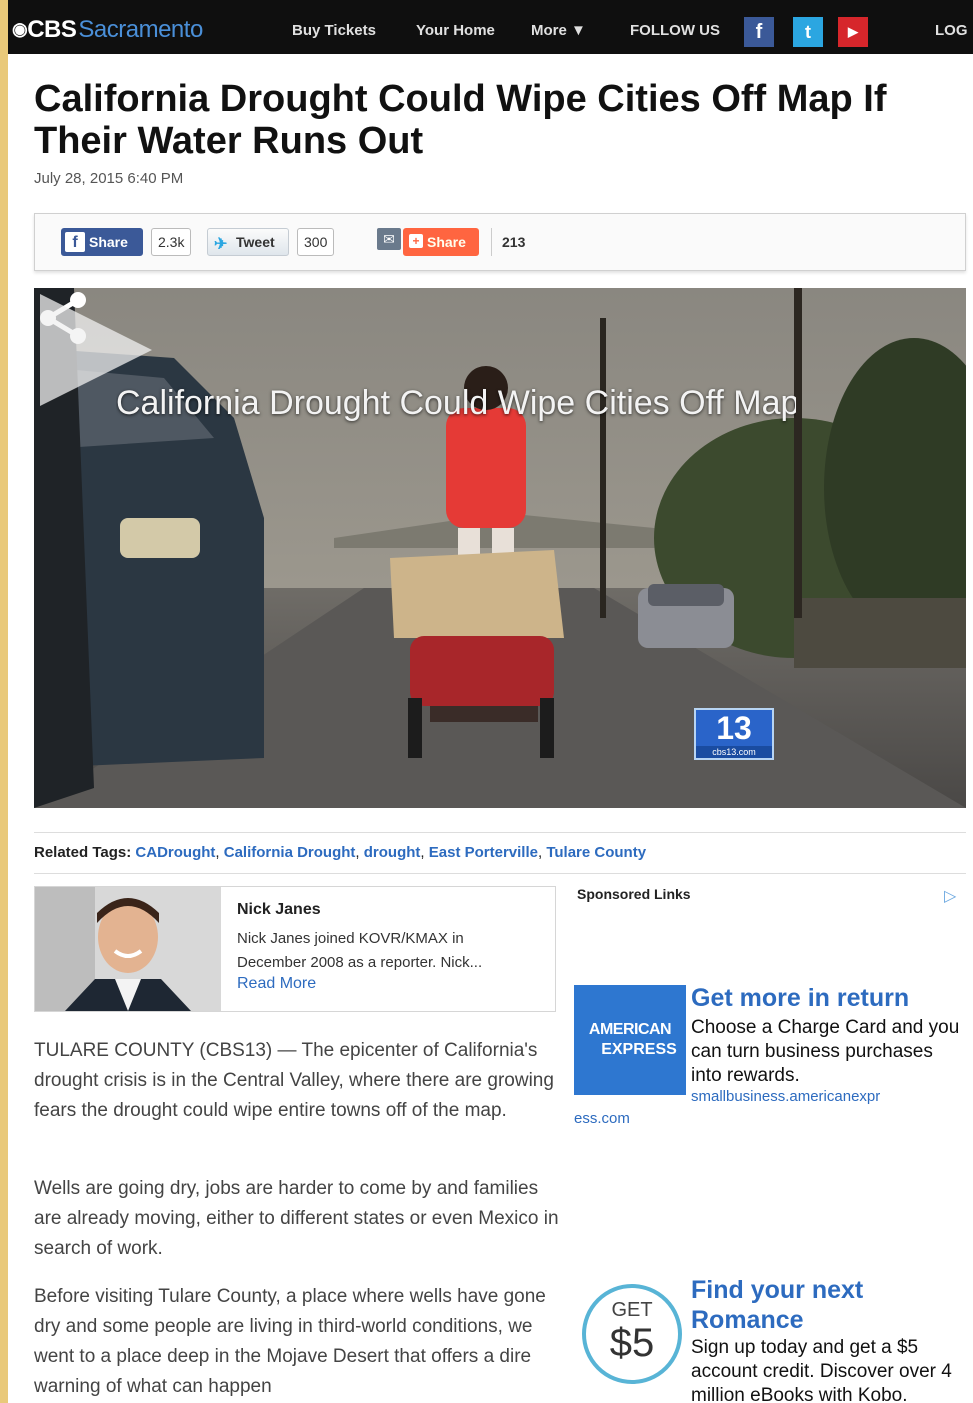 This screenshot has height=1403, width=973. Describe the element at coordinates (800, 998) in the screenshot. I see `ad-title-amex: Get more in return` at that location.